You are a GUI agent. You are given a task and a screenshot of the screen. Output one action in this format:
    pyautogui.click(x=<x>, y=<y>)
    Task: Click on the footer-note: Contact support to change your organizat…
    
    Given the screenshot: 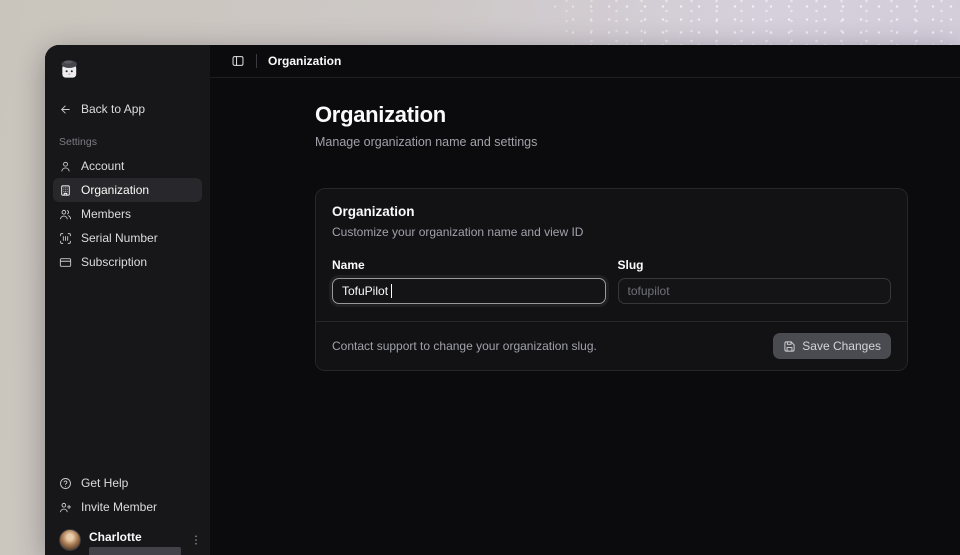 What is the action you would take?
    pyautogui.click(x=464, y=346)
    